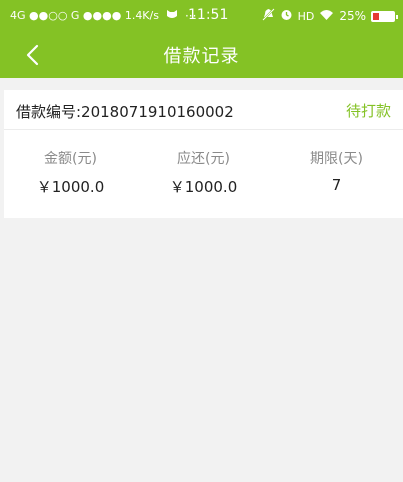 Image resolution: width=403 pixels, height=482 pixels. What do you see at coordinates (70, 159) in the screenshot?
I see `stat-label: 金额(元)` at bounding box center [70, 159].